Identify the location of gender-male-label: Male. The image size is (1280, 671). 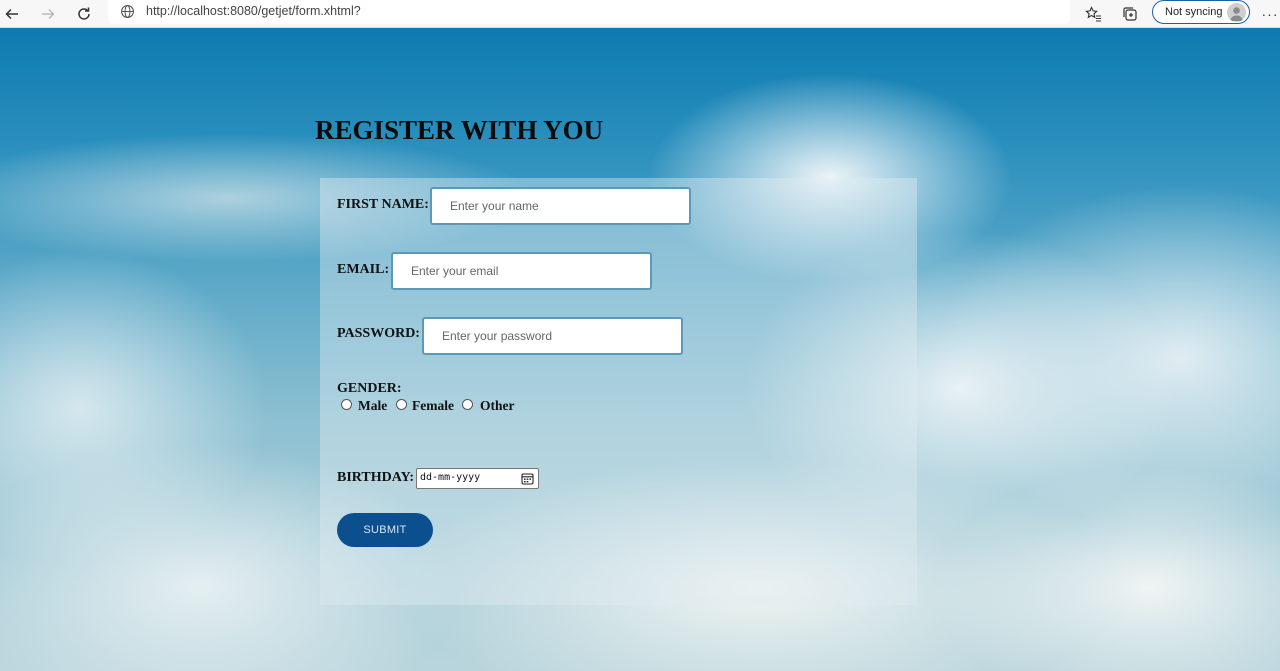
(372, 406).